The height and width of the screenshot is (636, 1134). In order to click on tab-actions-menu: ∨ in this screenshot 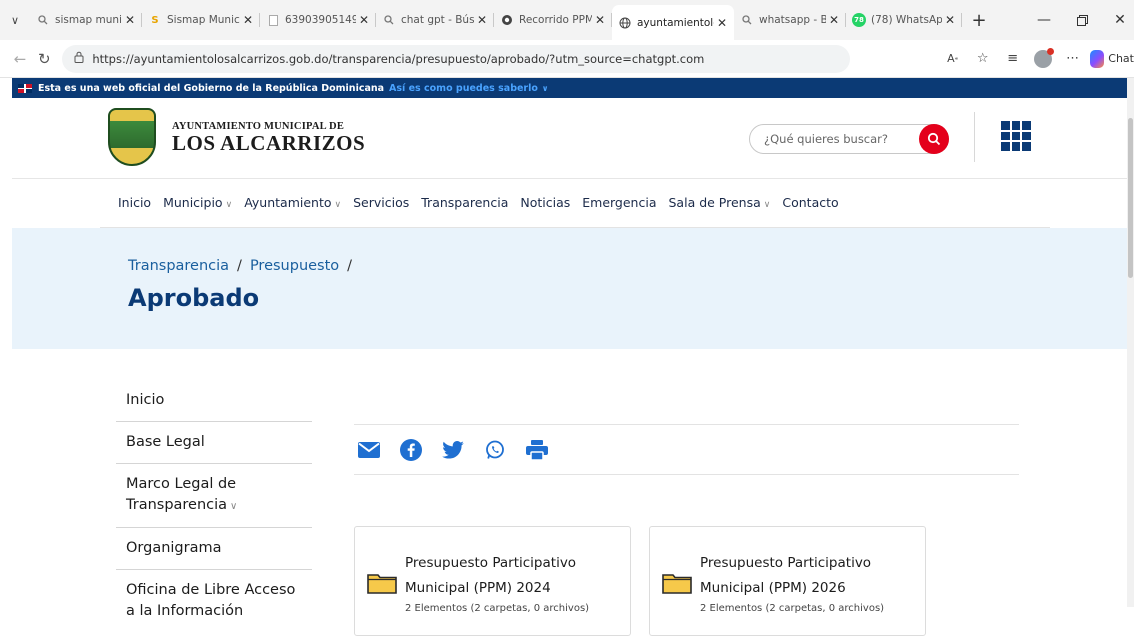, I will do `click(15, 20)`.